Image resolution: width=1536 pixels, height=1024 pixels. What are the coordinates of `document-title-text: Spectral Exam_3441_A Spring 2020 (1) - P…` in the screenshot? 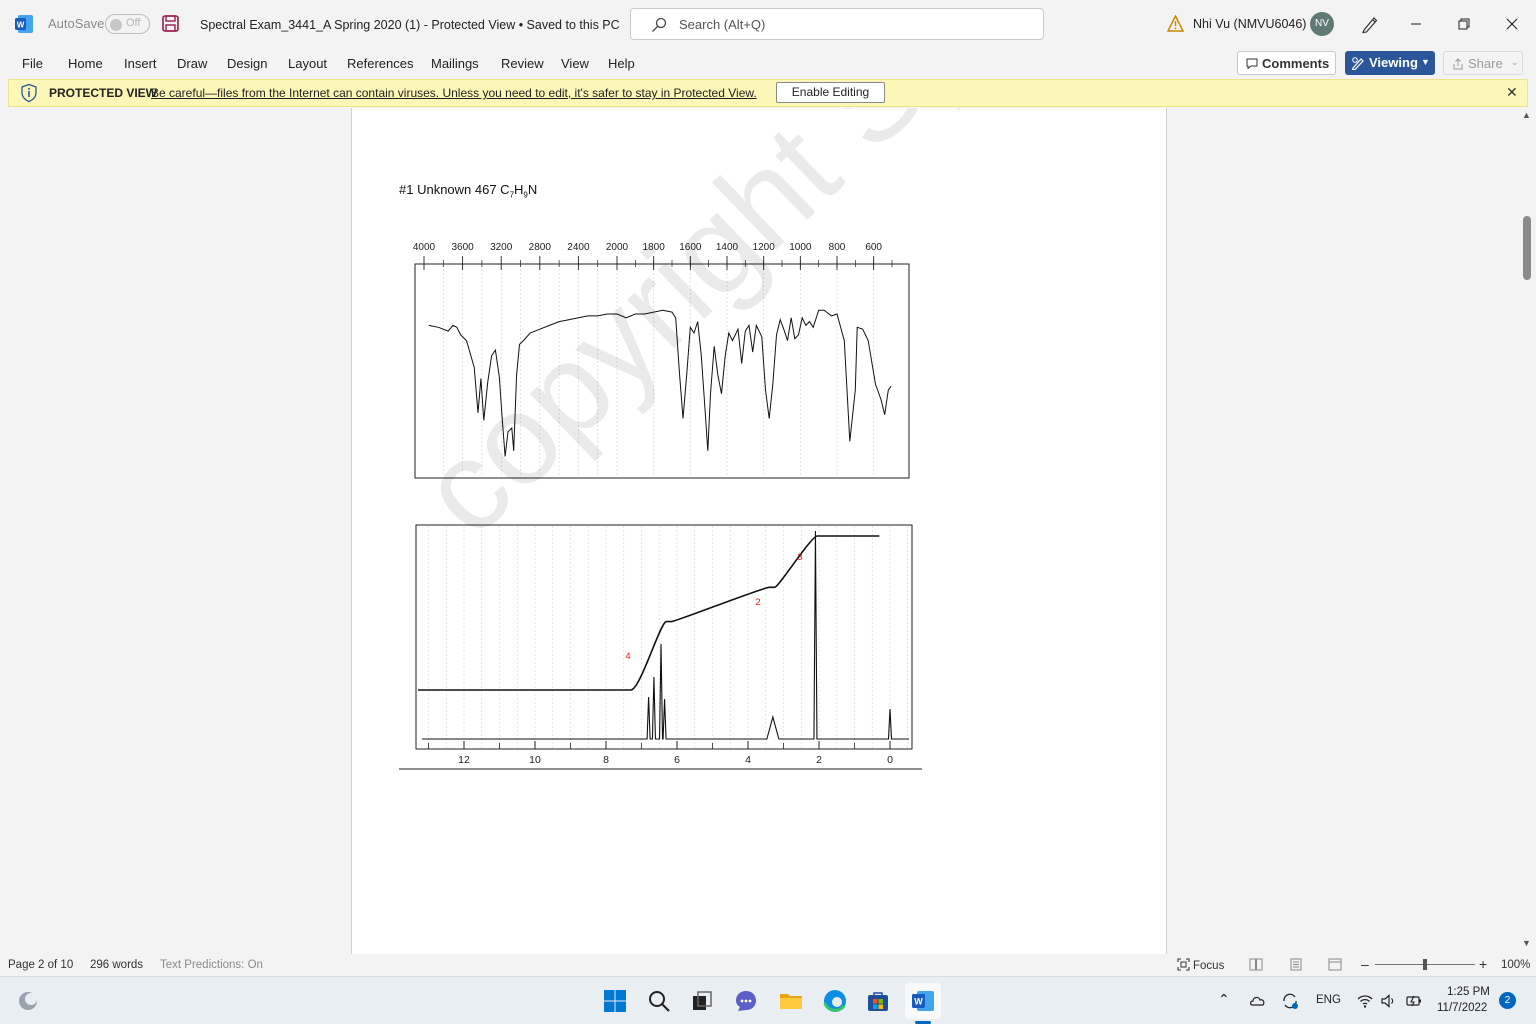 It's located at (410, 25).